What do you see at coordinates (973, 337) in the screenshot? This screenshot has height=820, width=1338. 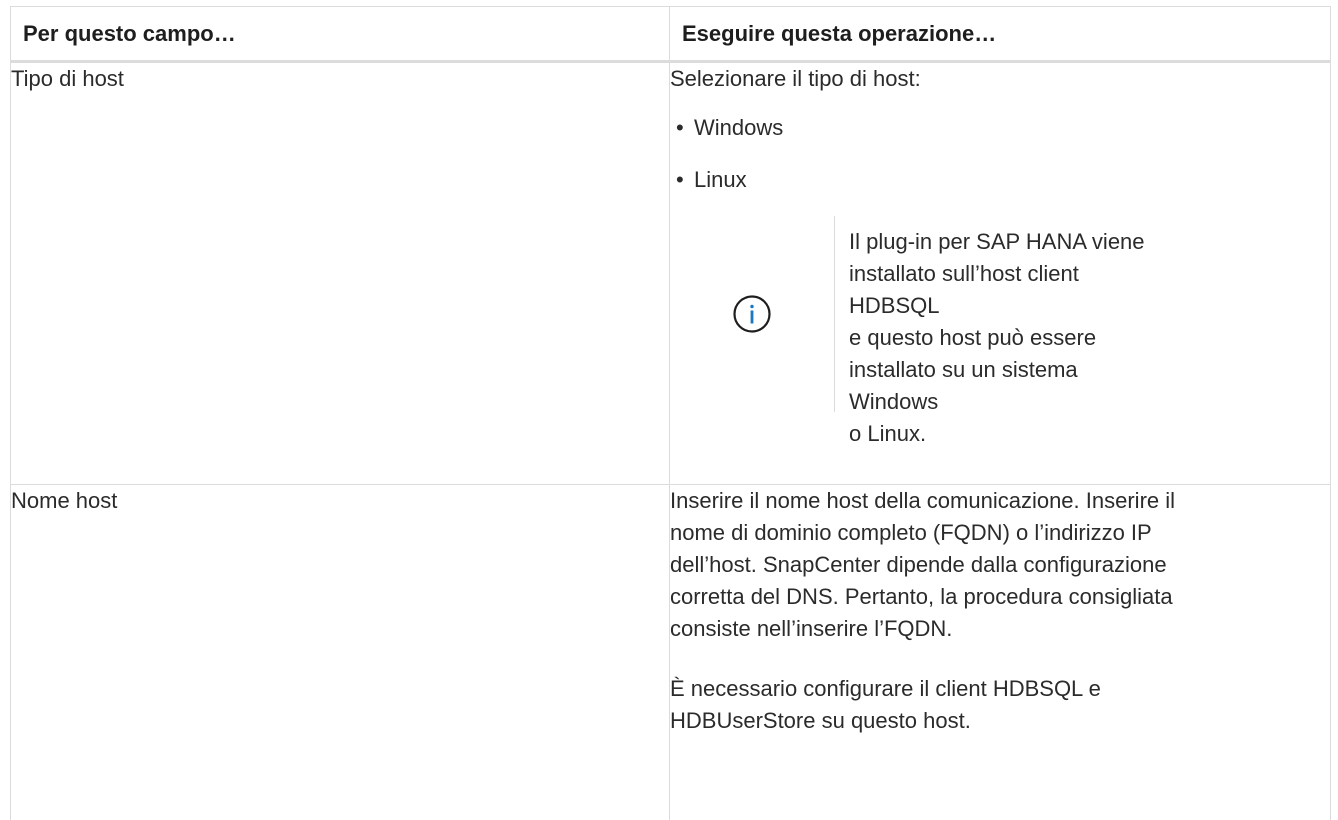 I see `note-line: e questo host può essere` at bounding box center [973, 337].